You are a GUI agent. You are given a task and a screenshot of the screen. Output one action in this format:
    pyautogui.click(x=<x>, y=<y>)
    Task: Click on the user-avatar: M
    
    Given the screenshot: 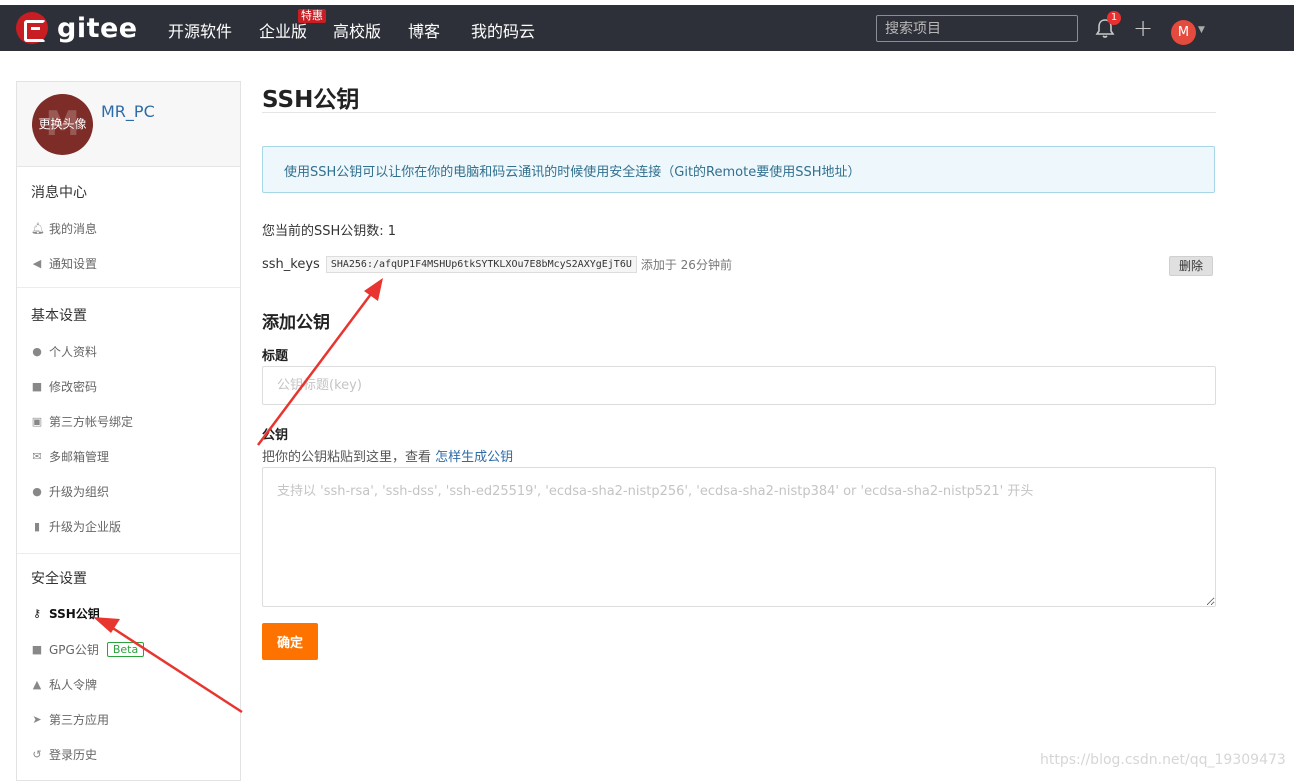 What is the action you would take?
    pyautogui.click(x=1183, y=32)
    